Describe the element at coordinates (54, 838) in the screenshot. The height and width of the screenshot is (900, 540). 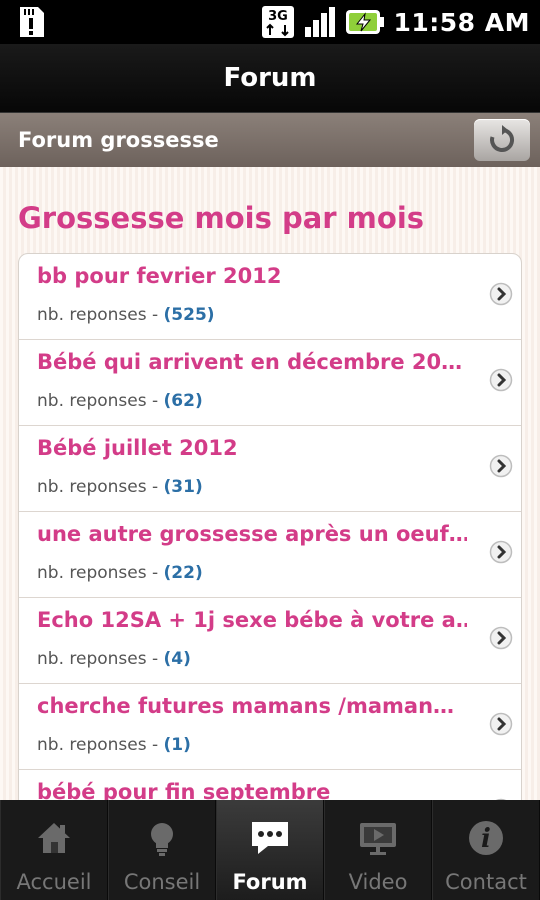
I see `home-icon` at that location.